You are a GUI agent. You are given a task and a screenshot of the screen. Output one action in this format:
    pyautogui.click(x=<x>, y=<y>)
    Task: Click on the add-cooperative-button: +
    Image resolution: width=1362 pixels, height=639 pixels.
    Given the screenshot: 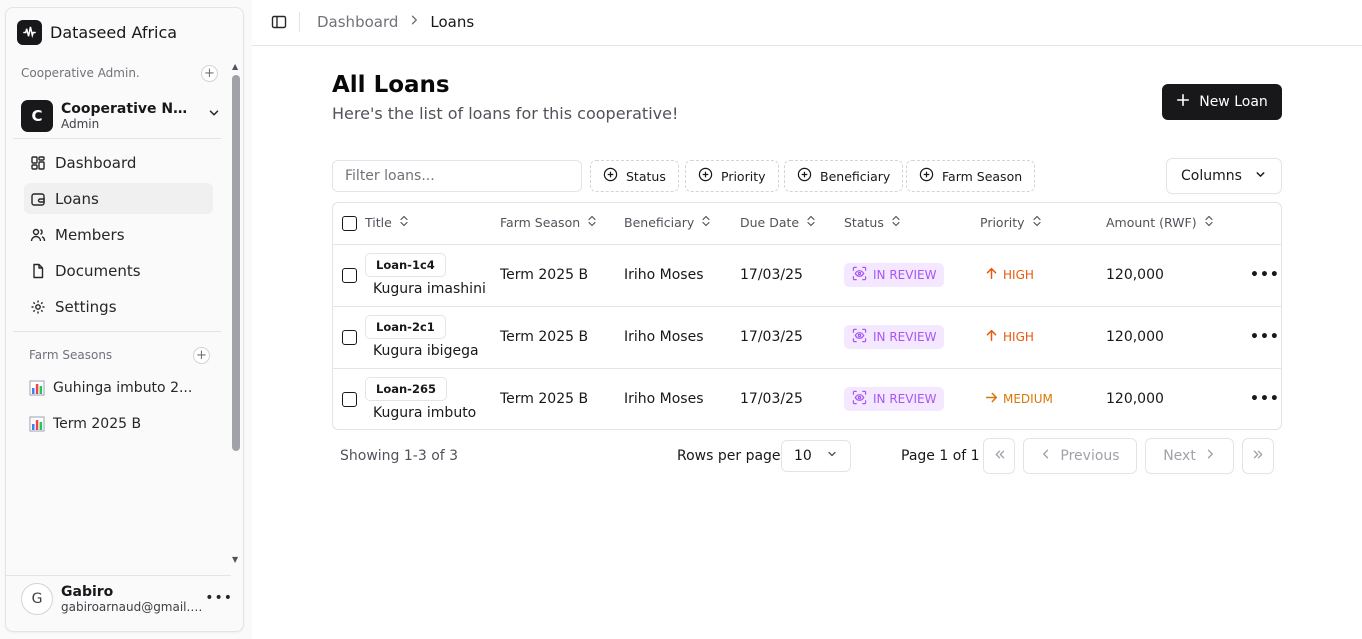 What is the action you would take?
    pyautogui.click(x=209, y=73)
    